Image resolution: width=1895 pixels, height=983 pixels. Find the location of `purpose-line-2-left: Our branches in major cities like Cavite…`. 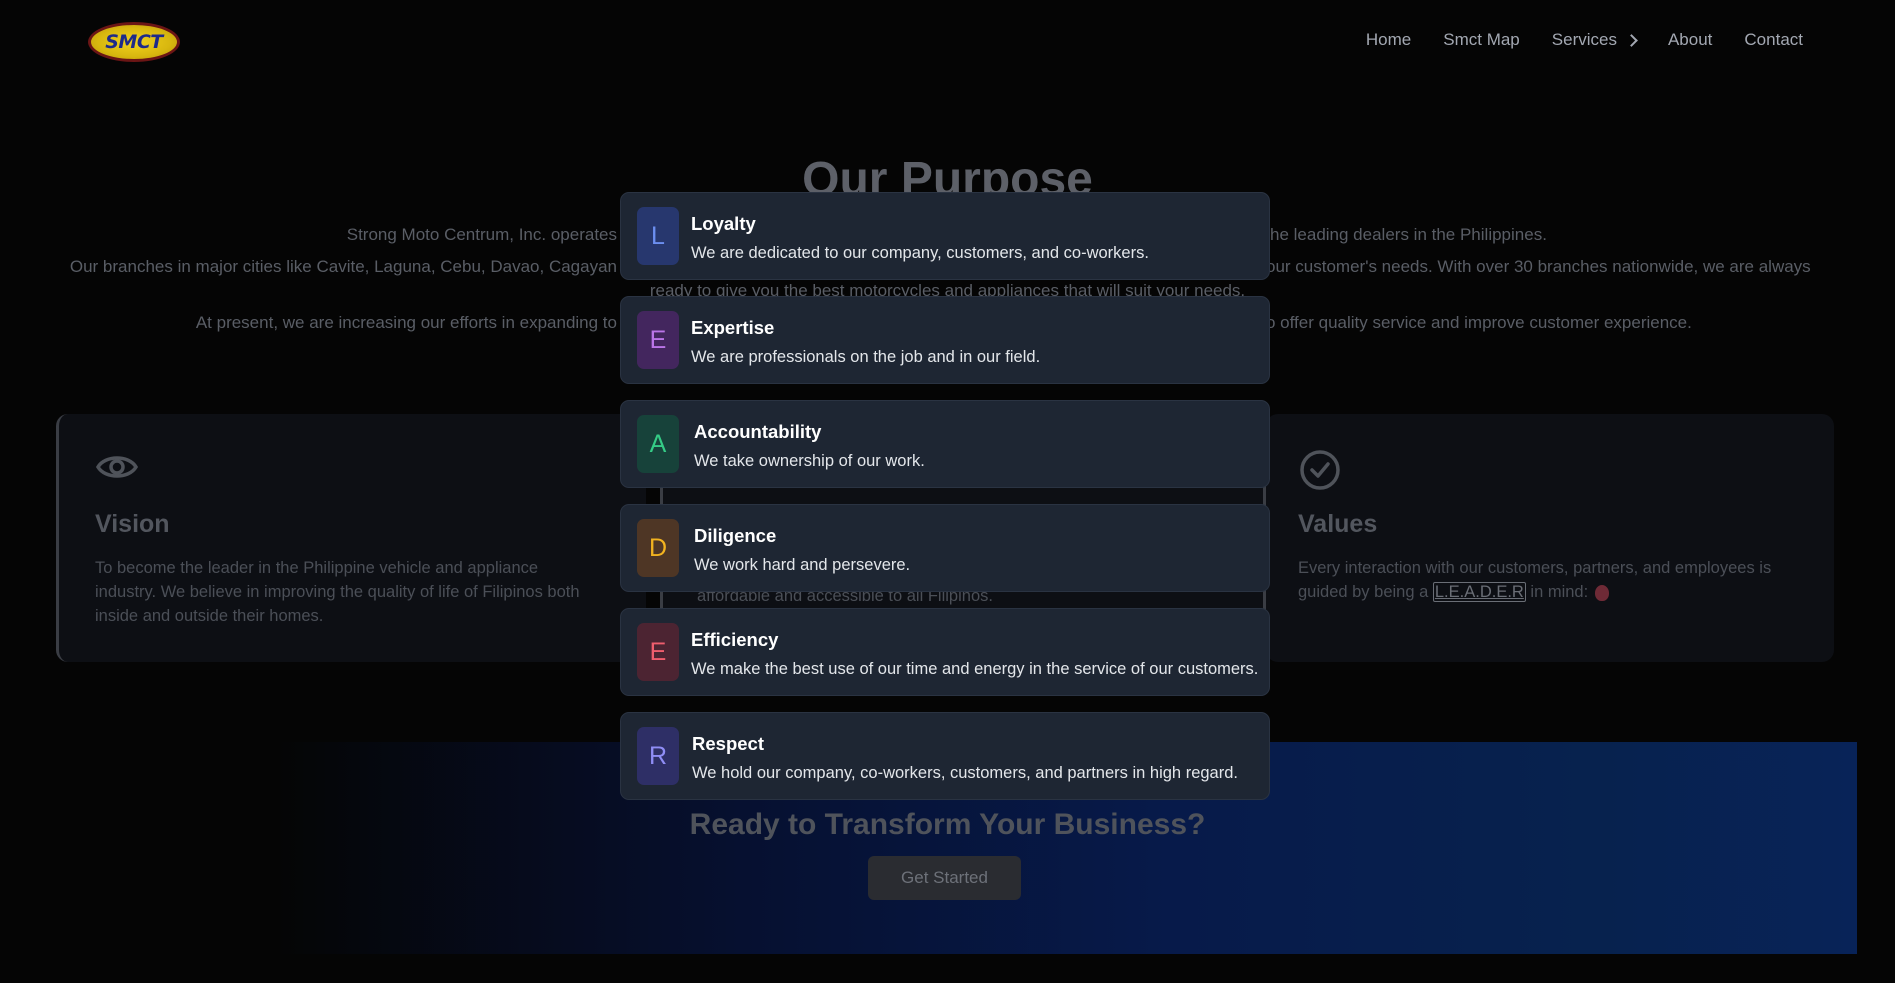

purpose-line-2-left: Our branches in major cities like Cavite… is located at coordinates (343, 266).